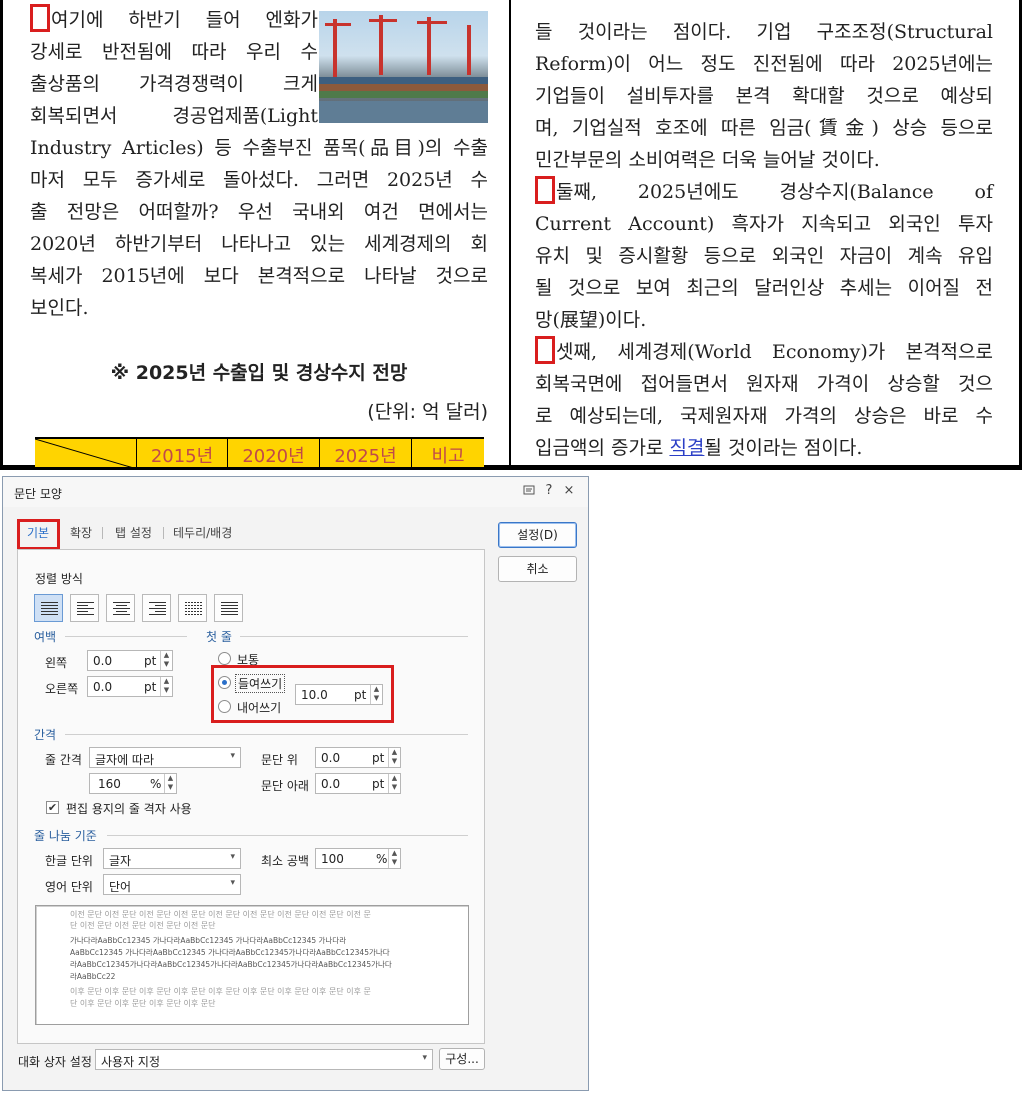 The image size is (1022, 1094). I want to click on text-line: 셋째, 세계경제(World Economy)가 본격적으로, so click(764, 352).